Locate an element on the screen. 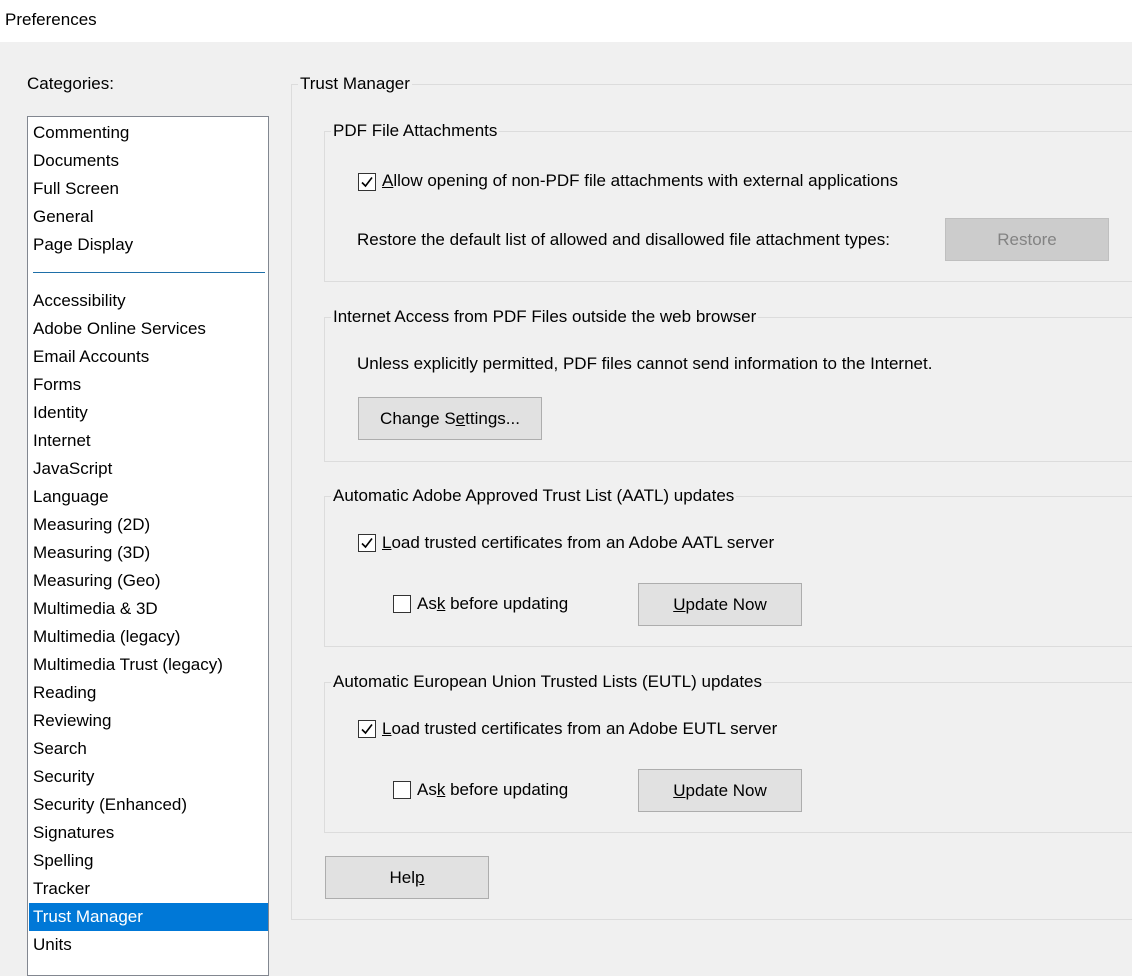 The height and width of the screenshot is (976, 1132). eutl-ask-label: Ask before updating is located at coordinates (492, 790).